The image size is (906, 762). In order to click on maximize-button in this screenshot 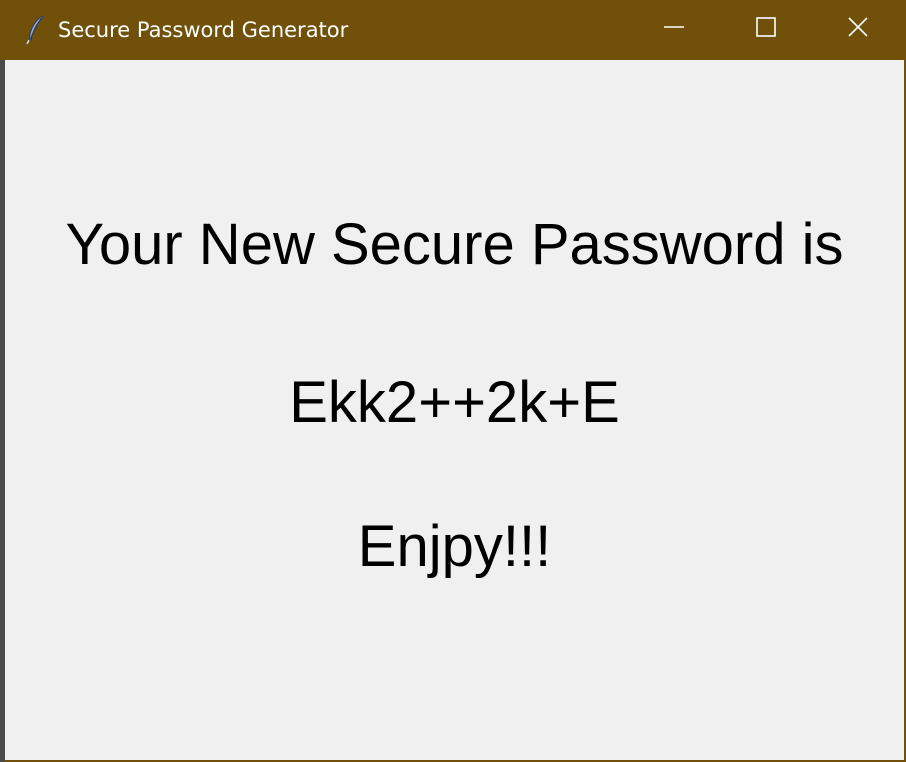, I will do `click(766, 29)`.